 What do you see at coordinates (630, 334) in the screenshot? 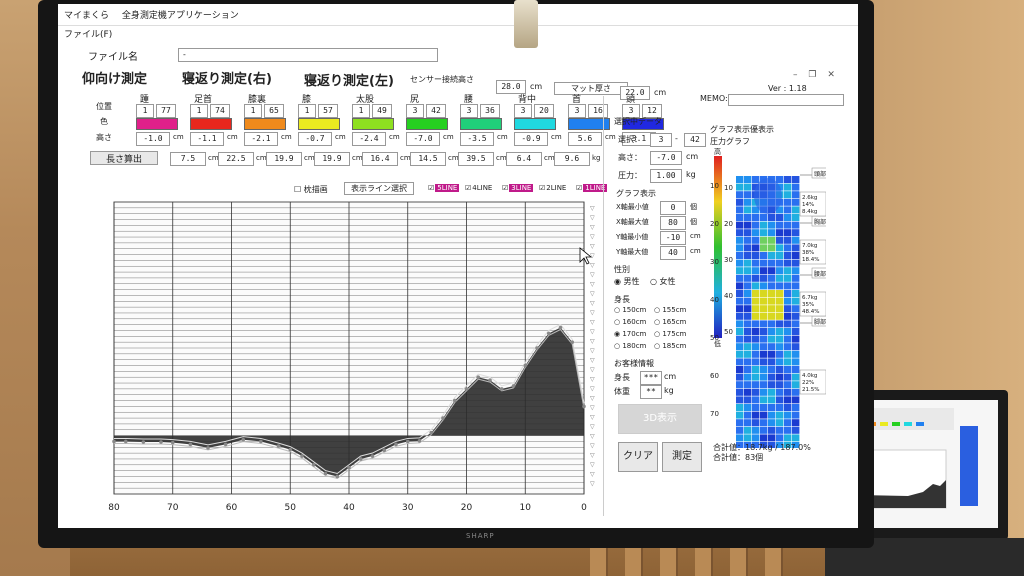
I see `height-radio: ◉ 170cm` at bounding box center [630, 334].